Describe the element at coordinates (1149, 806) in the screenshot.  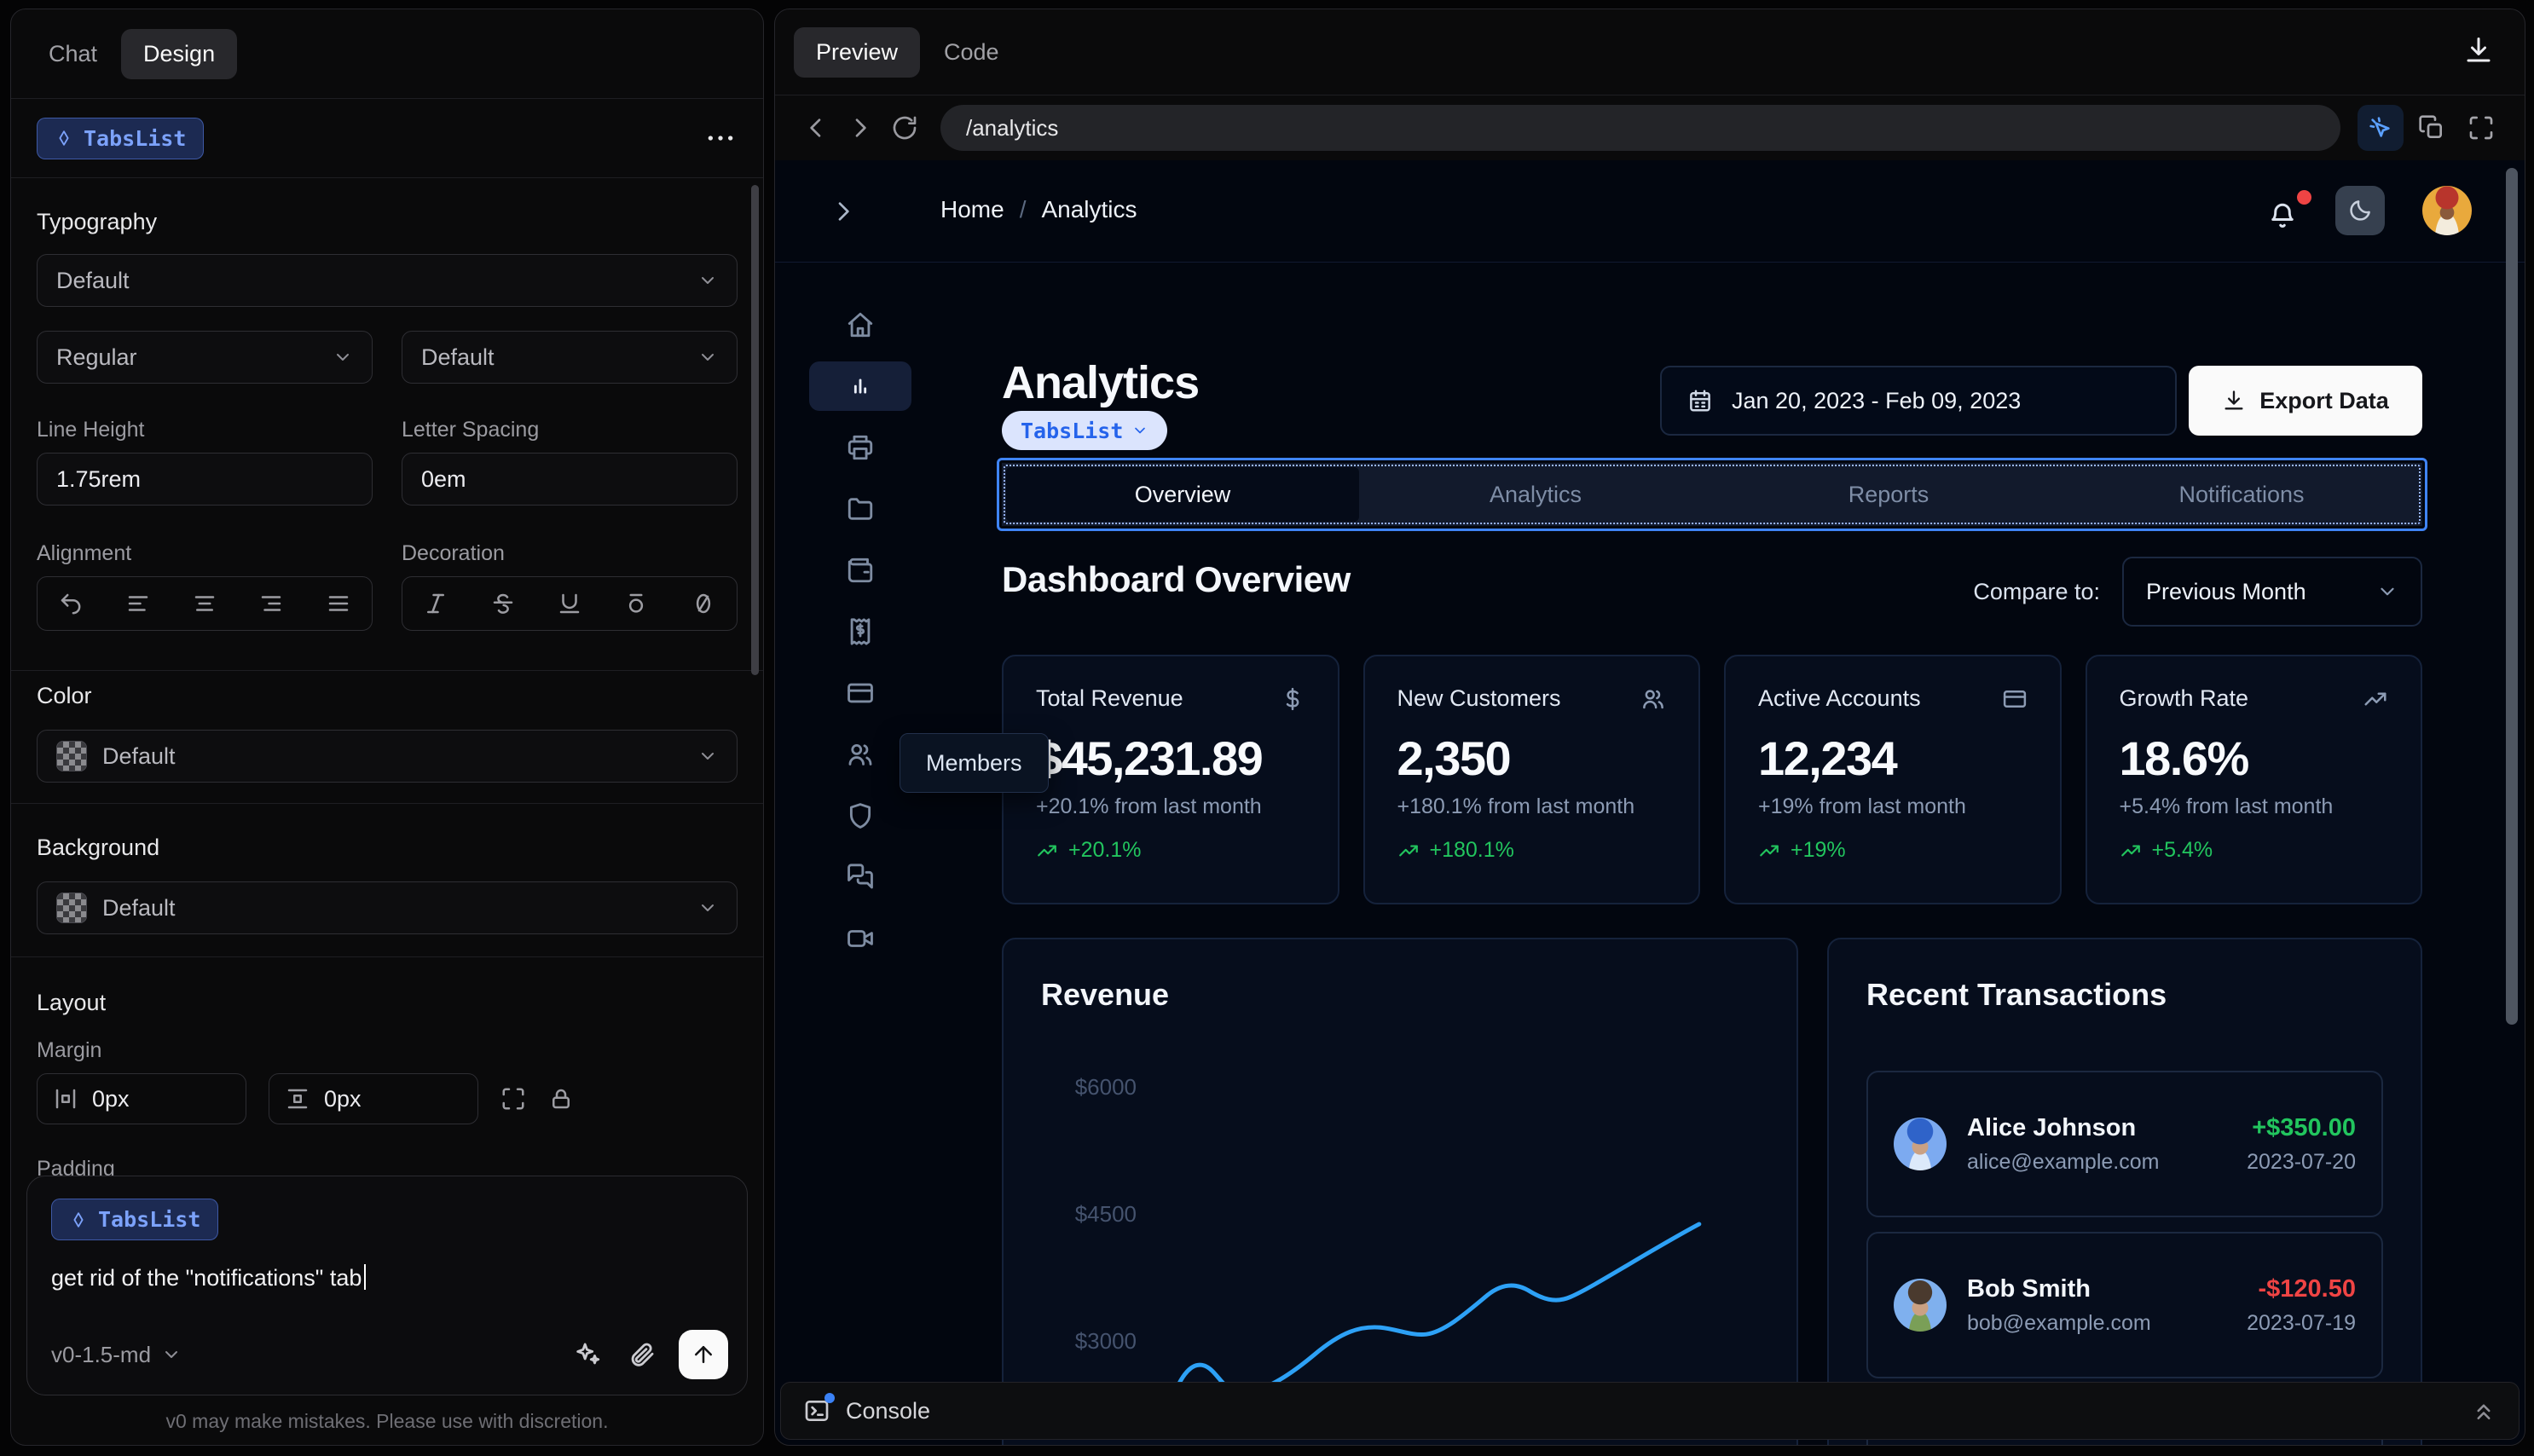
I see `stat-subtext: +20.1% from last month` at that location.